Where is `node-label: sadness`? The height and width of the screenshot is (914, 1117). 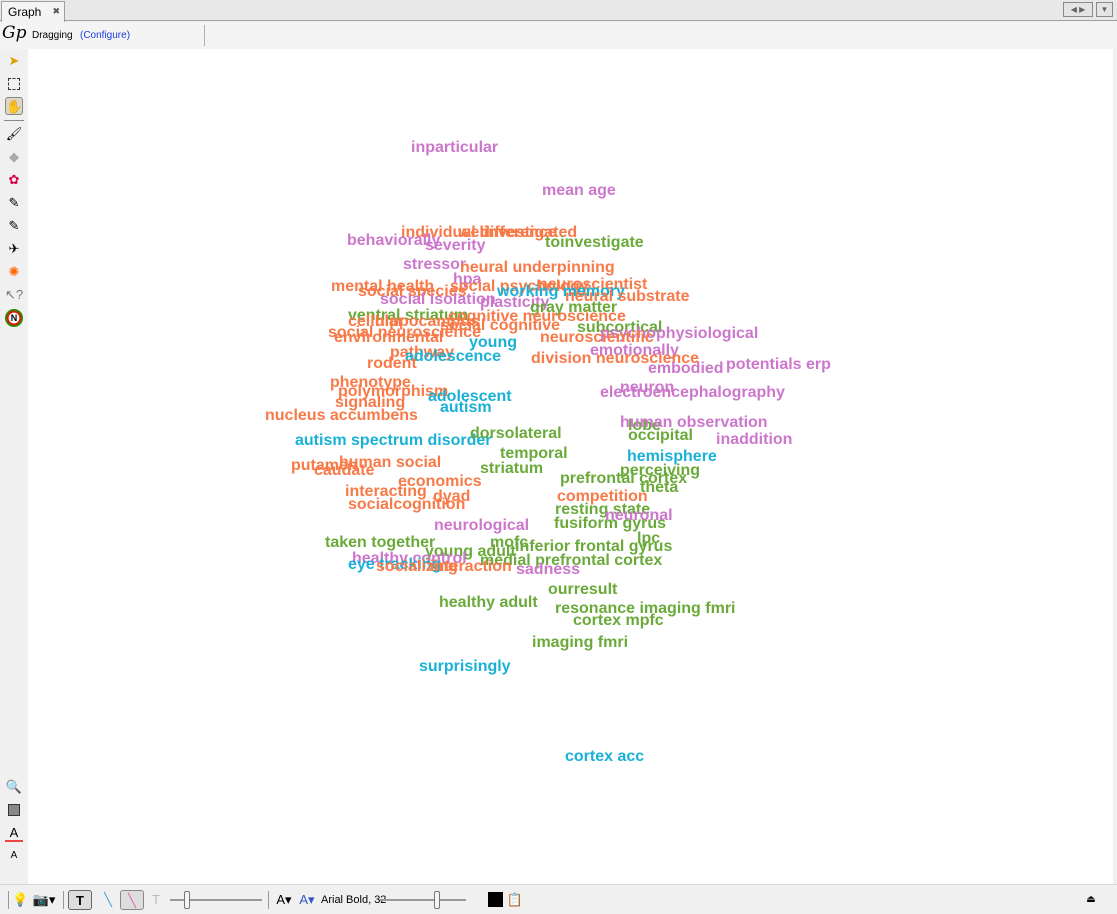
node-label: sadness is located at coordinates (548, 570).